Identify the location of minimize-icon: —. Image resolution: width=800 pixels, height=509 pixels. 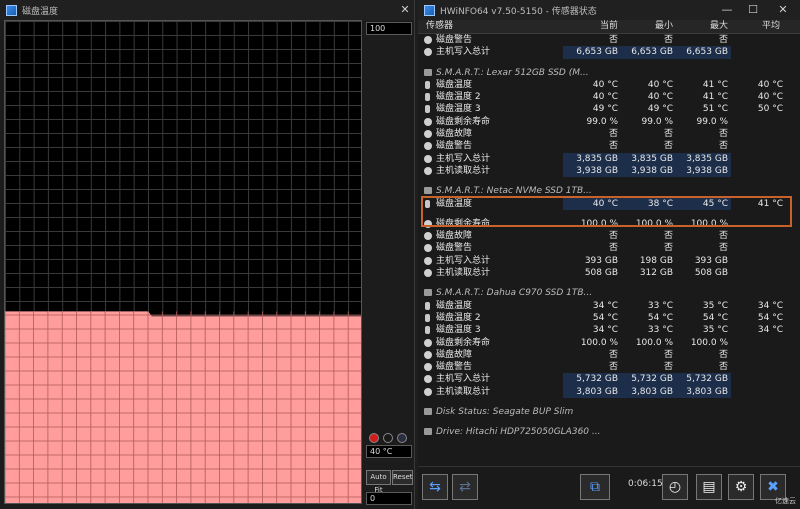
(727, 10).